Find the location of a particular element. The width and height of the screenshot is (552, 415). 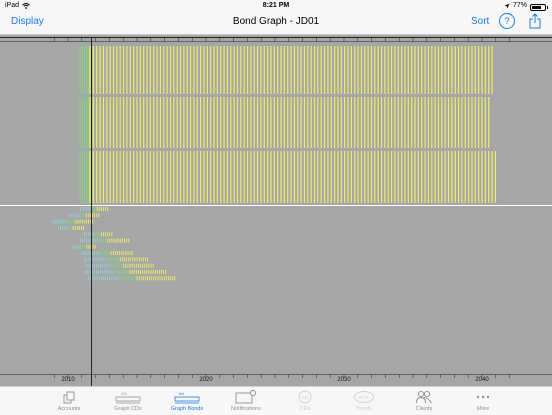

battery-percent: 77% is located at coordinates (519, 5).